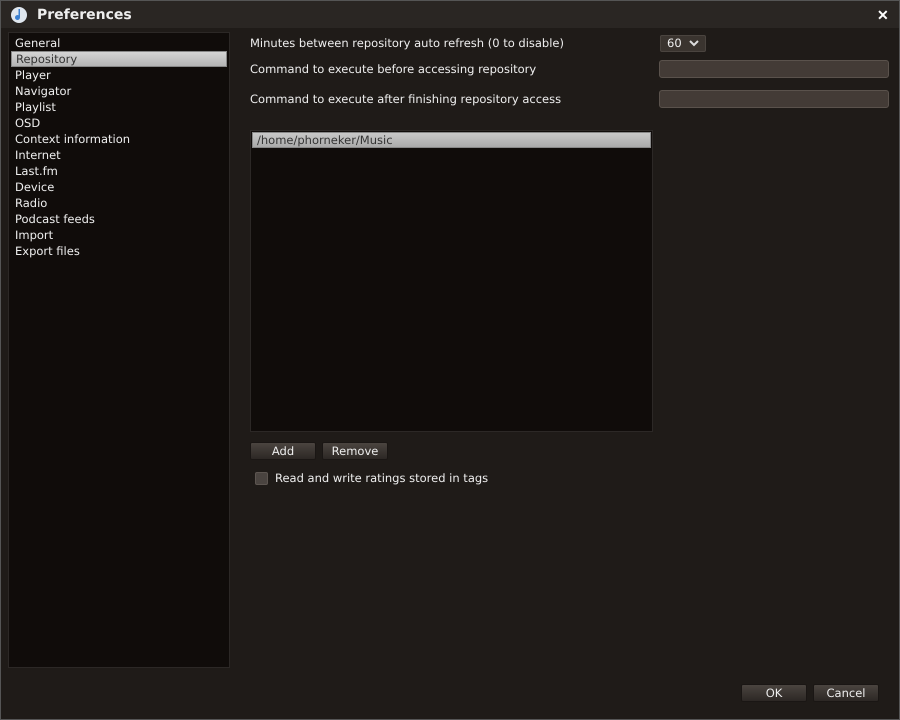 The height and width of the screenshot is (720, 900). I want to click on list-button: Add, so click(283, 451).